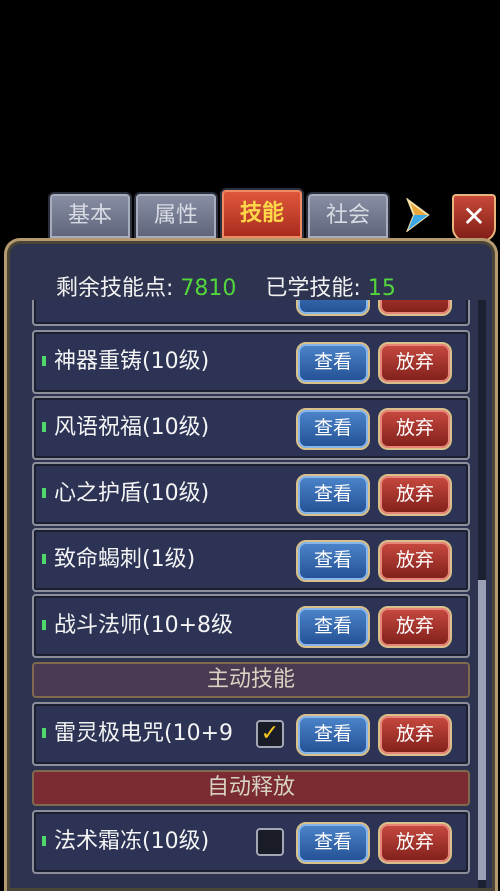 This screenshot has width=500, height=891. Describe the element at coordinates (115, 288) in the screenshot. I see `points-label: 剩余技能点:` at that location.